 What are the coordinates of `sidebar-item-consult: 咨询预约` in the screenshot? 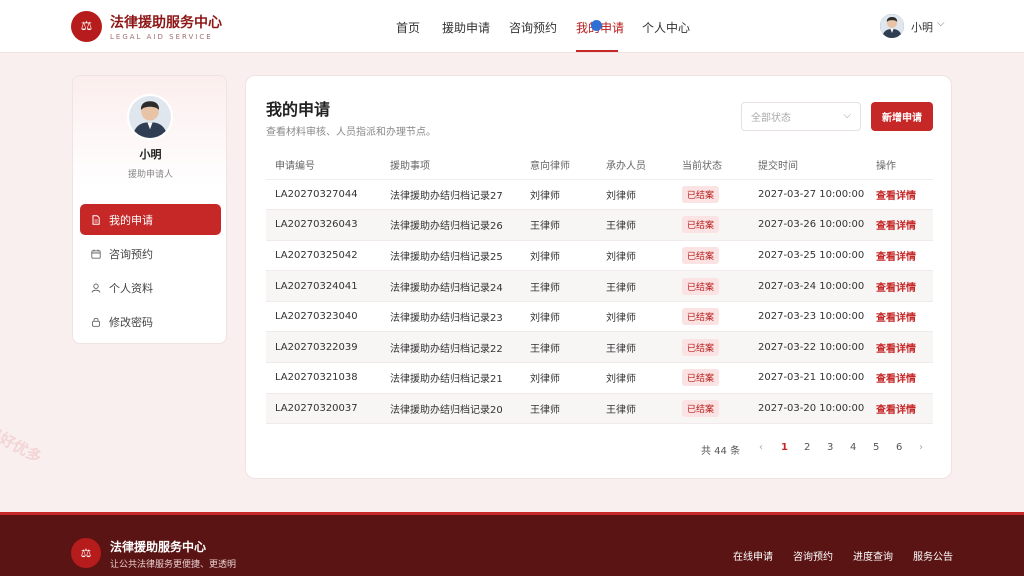 It's located at (150, 253).